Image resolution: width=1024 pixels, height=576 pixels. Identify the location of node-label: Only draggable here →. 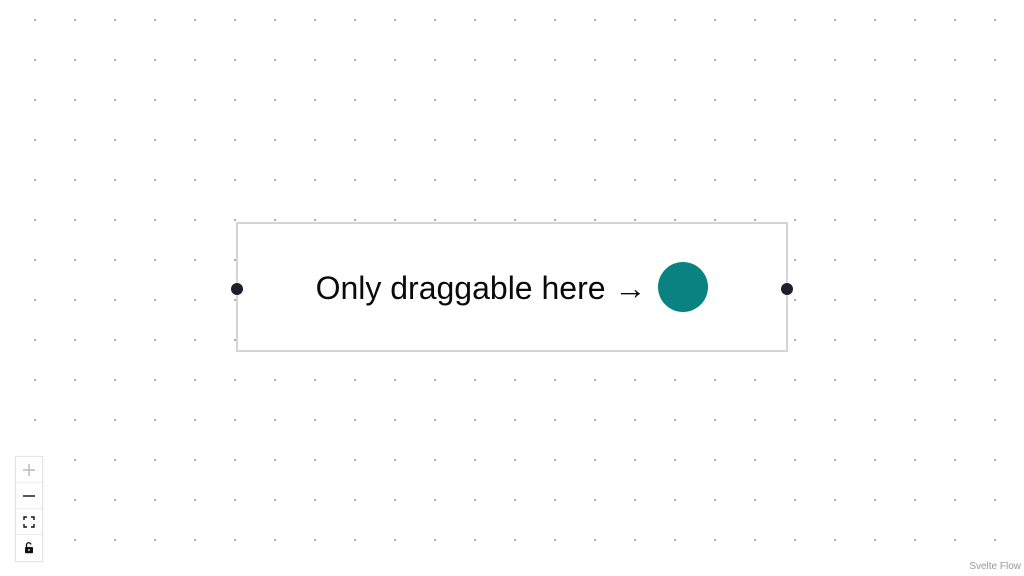
(481, 287).